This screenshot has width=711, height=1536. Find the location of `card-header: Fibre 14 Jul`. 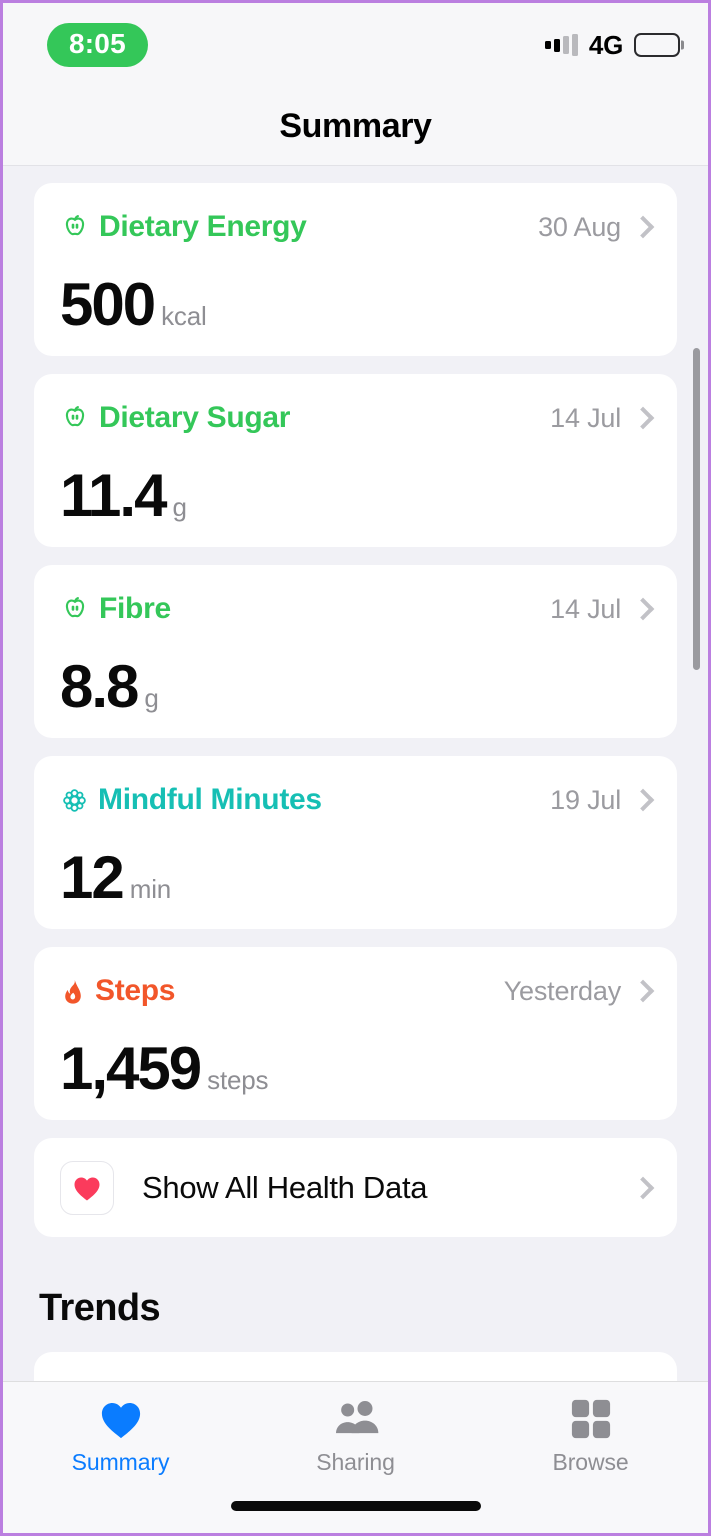

card-header: Fibre 14 Jul is located at coordinates (357, 609).